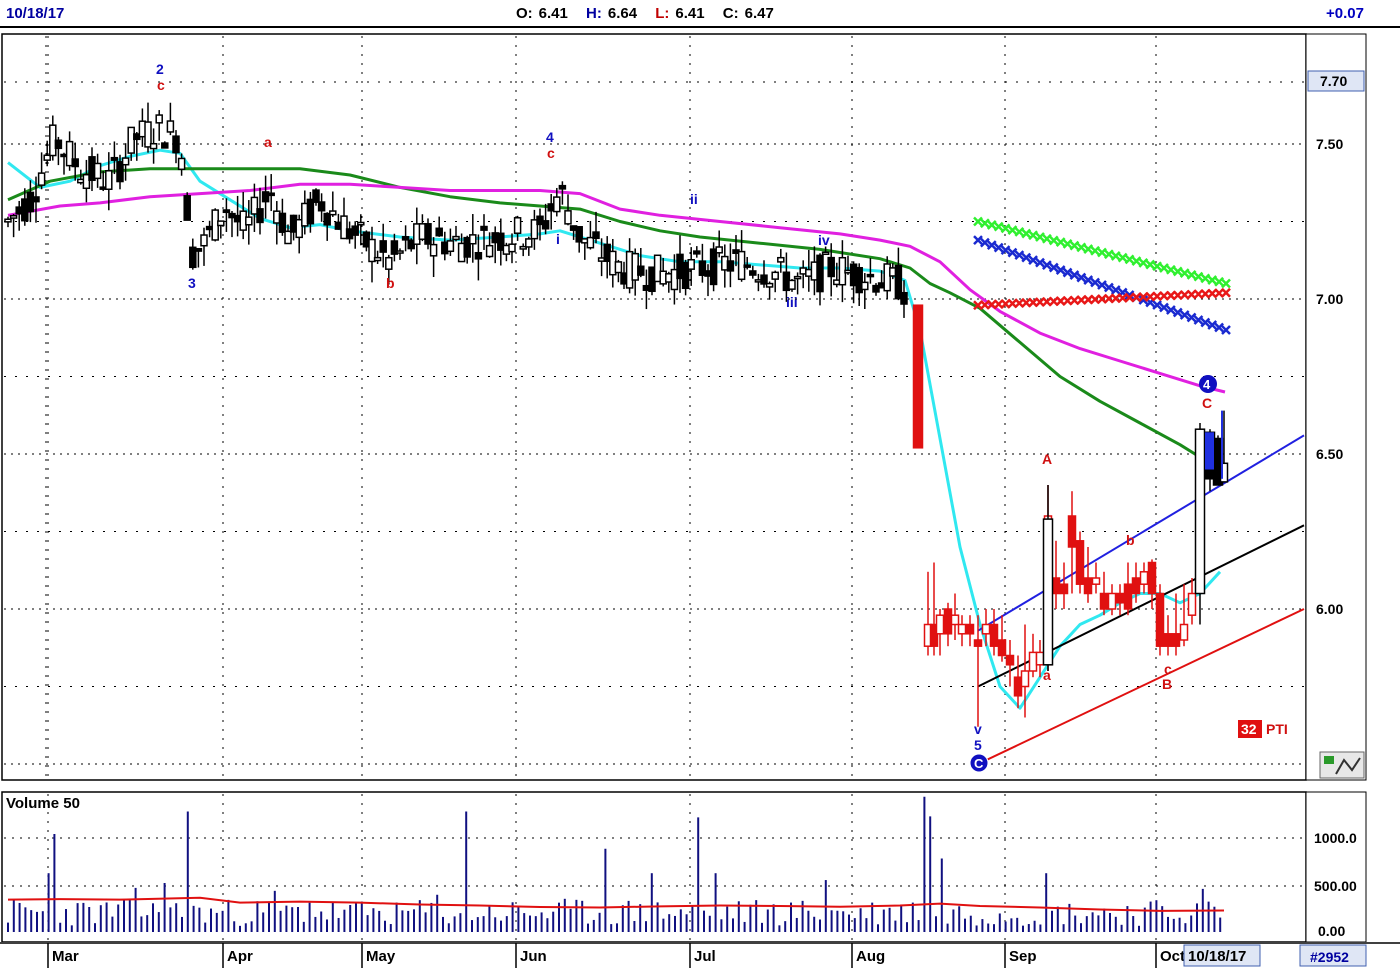 This screenshot has width=1400, height=970. I want to click on wave-label-a: a, so click(268, 142).